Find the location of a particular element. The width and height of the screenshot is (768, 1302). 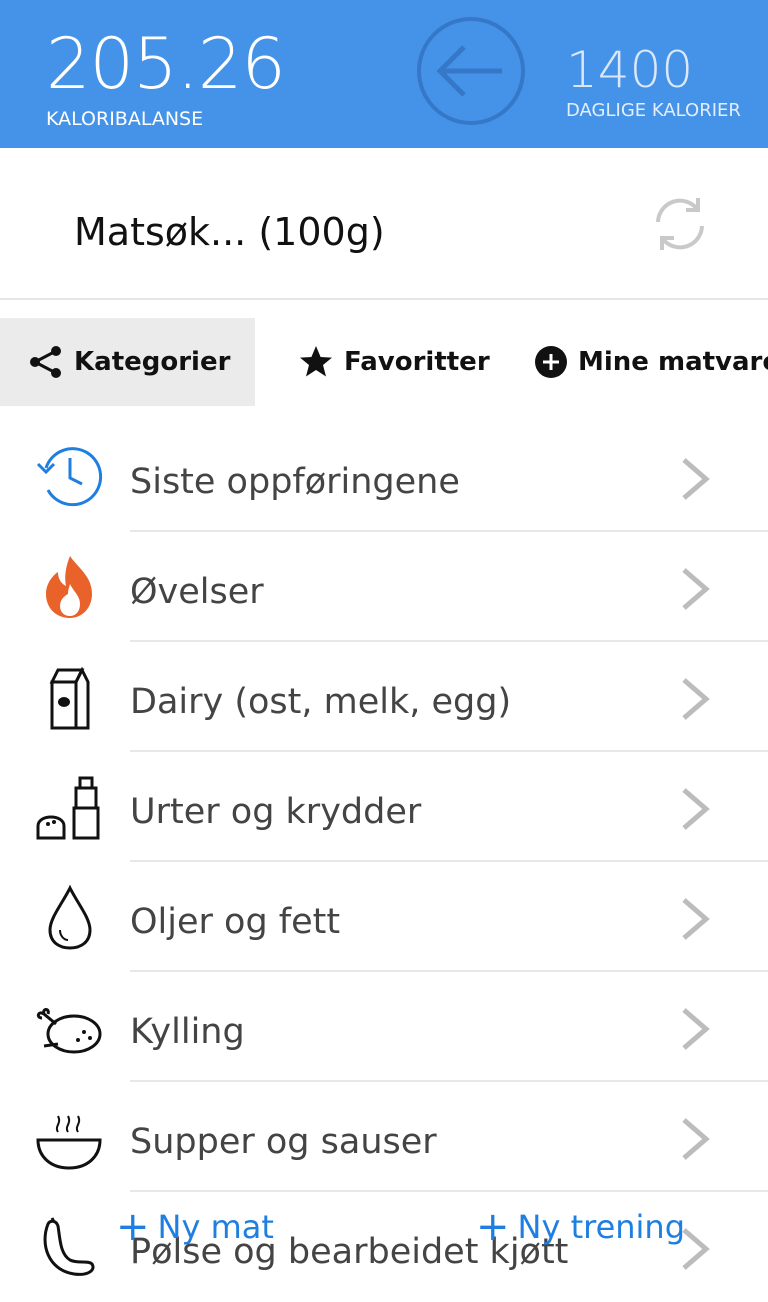

daily-calories-label: DAGLIGE KALORIER is located at coordinates (653, 110).